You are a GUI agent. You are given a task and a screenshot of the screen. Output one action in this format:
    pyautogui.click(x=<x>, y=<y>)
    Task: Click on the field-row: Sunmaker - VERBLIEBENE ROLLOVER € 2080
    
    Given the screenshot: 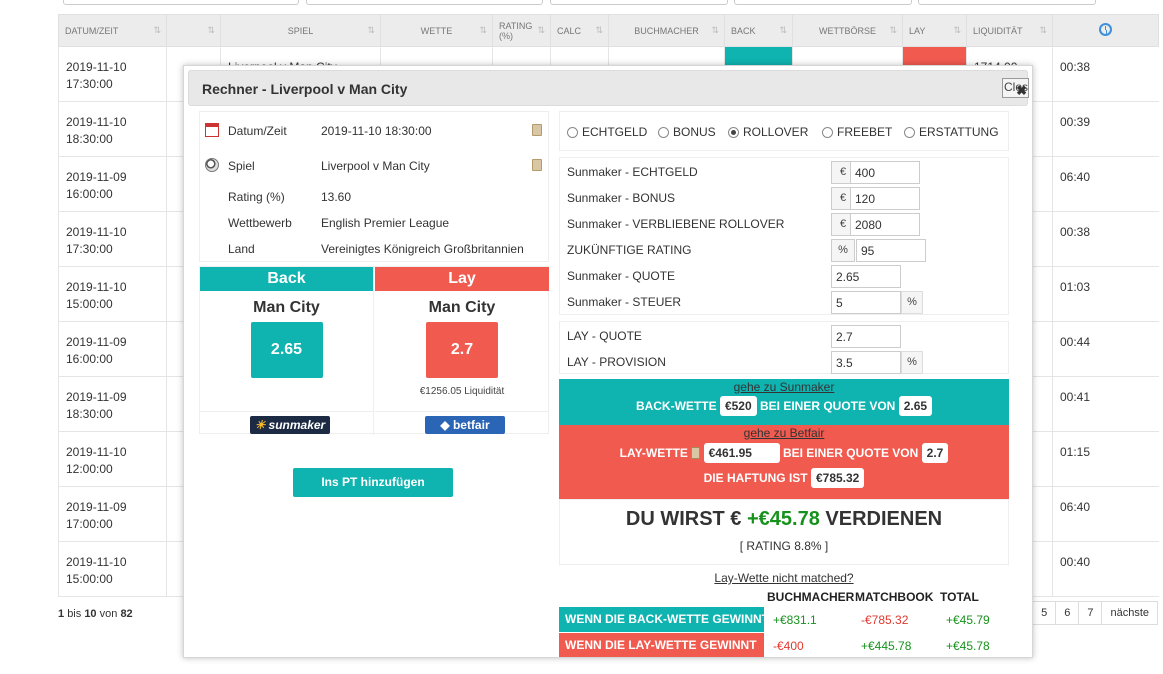 What is the action you would take?
    pyautogui.click(x=784, y=223)
    